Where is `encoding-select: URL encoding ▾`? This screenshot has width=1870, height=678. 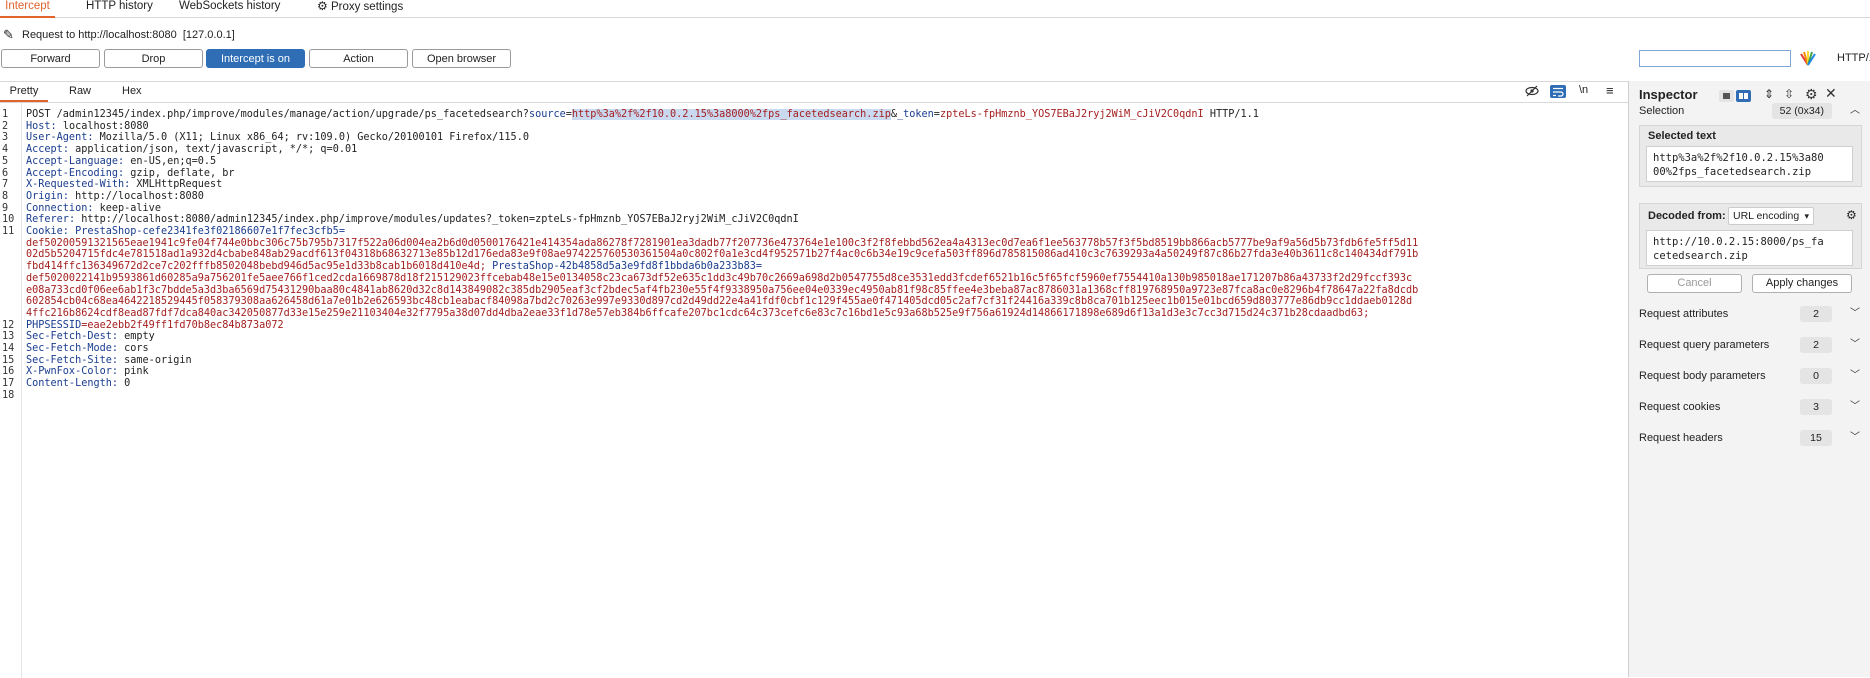
encoding-select: URL encoding ▾ is located at coordinates (1771, 216).